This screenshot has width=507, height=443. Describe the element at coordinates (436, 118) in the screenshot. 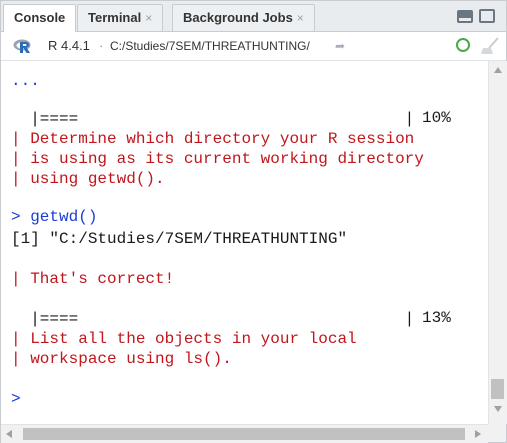

I see `progress-percent: 10%` at that location.